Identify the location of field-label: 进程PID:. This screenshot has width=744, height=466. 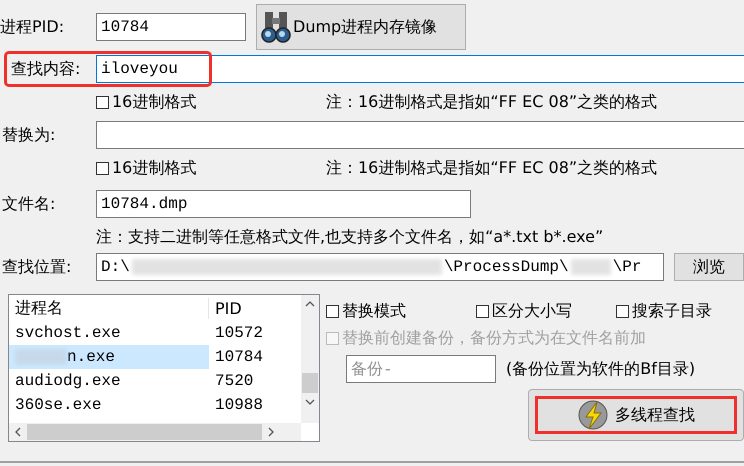
(33, 27).